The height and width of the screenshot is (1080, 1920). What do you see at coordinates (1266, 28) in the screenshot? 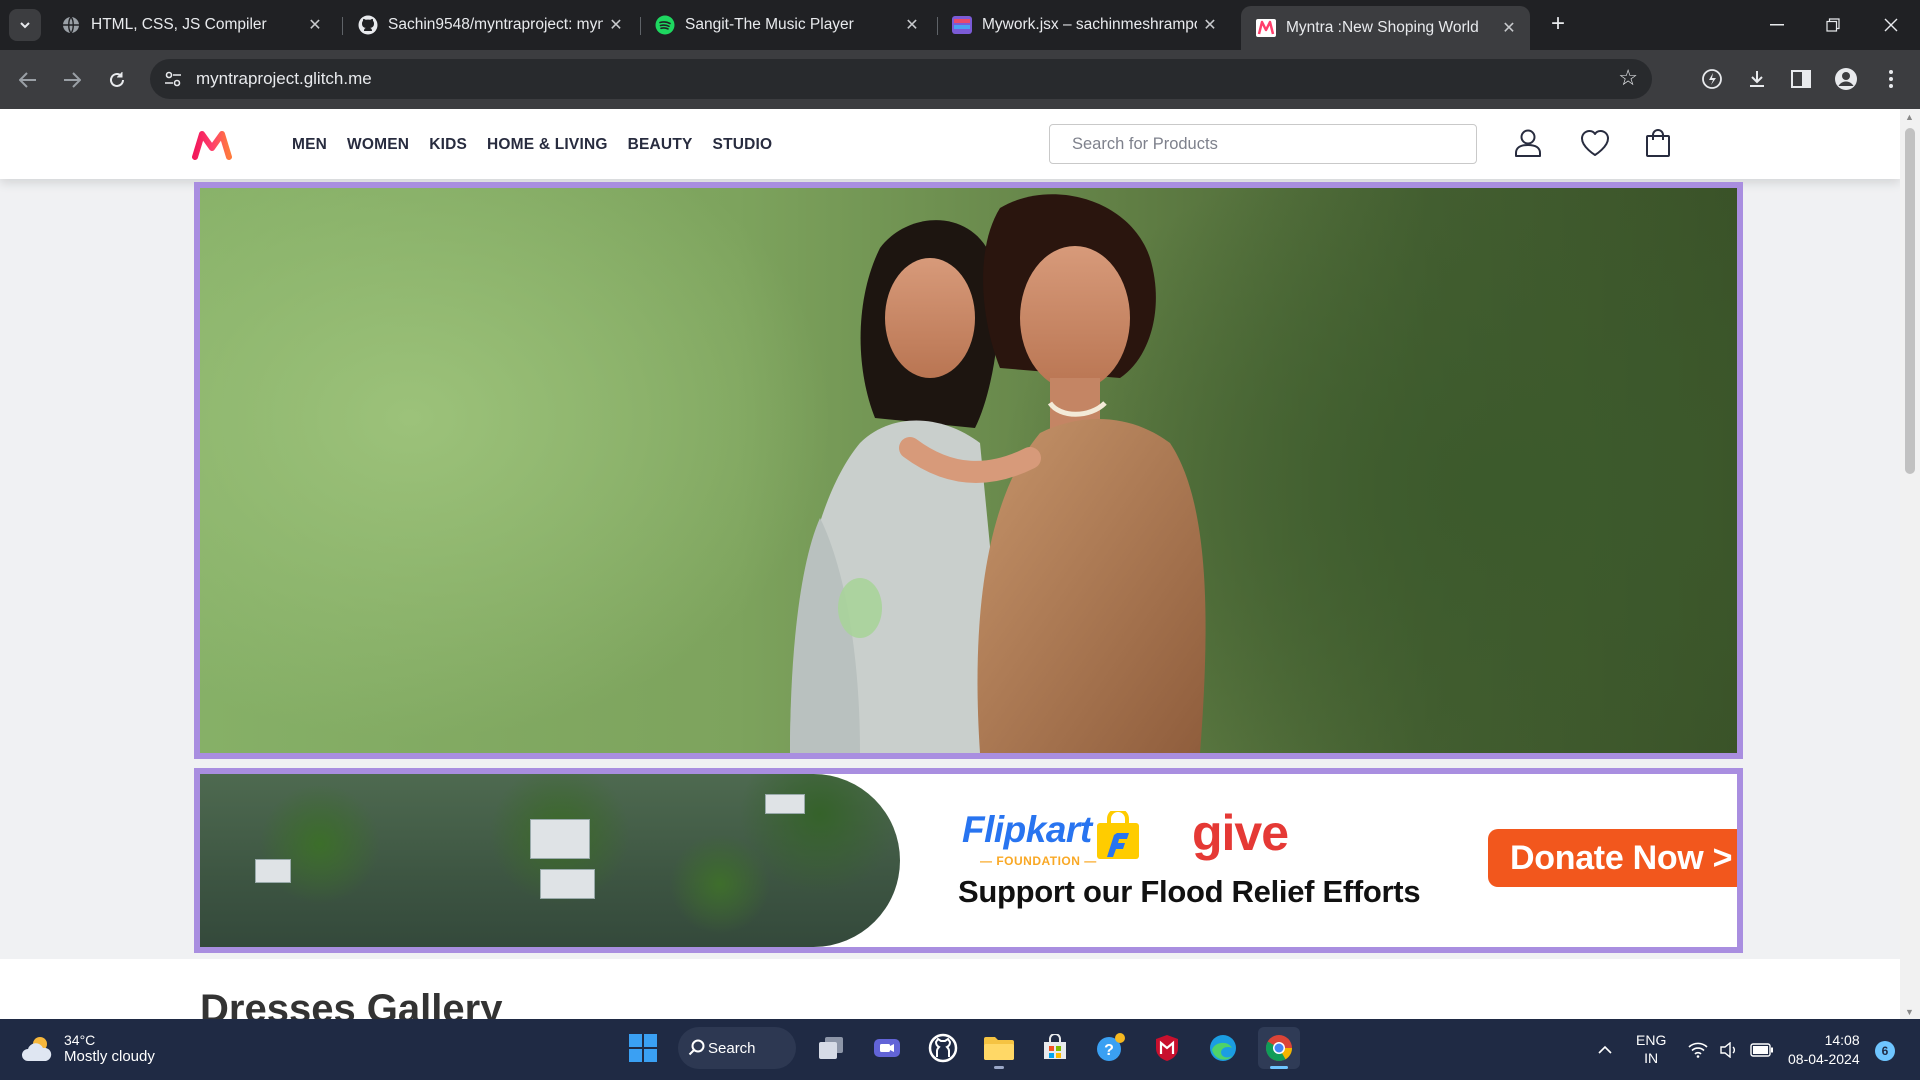
I see `myntra-icon` at bounding box center [1266, 28].